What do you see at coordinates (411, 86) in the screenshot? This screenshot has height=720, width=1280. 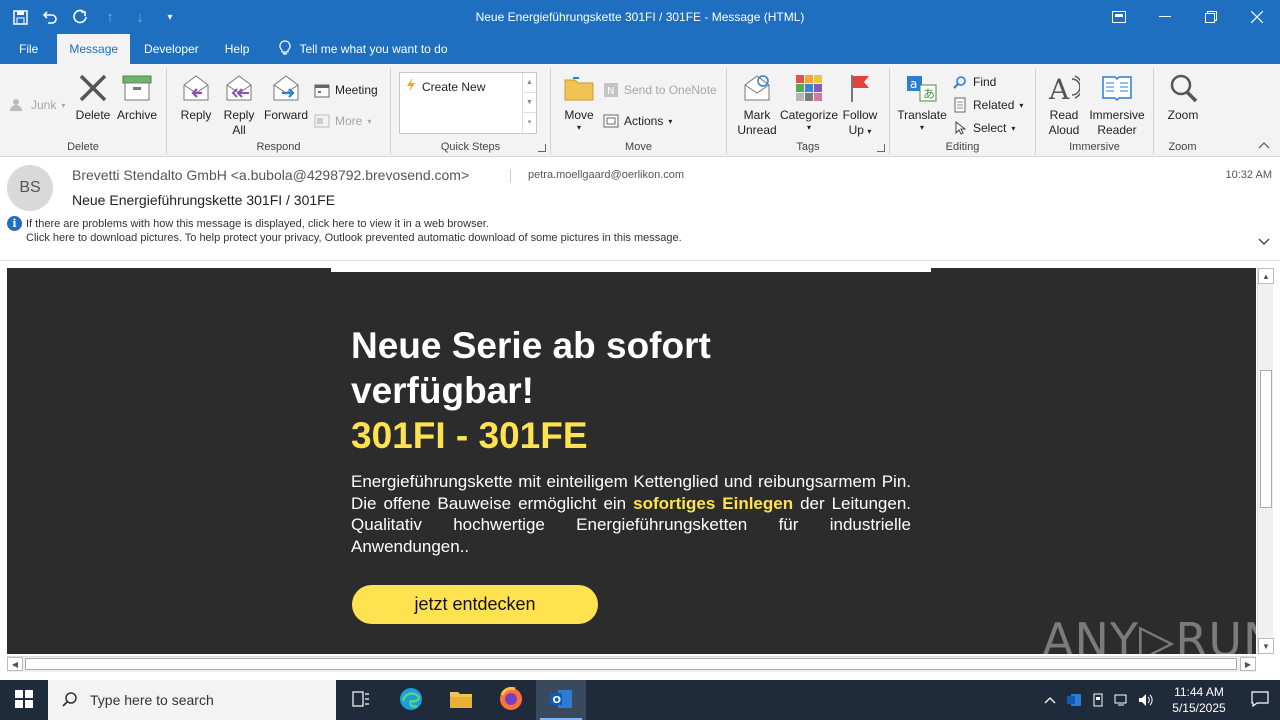 I see `lightning-icon` at bounding box center [411, 86].